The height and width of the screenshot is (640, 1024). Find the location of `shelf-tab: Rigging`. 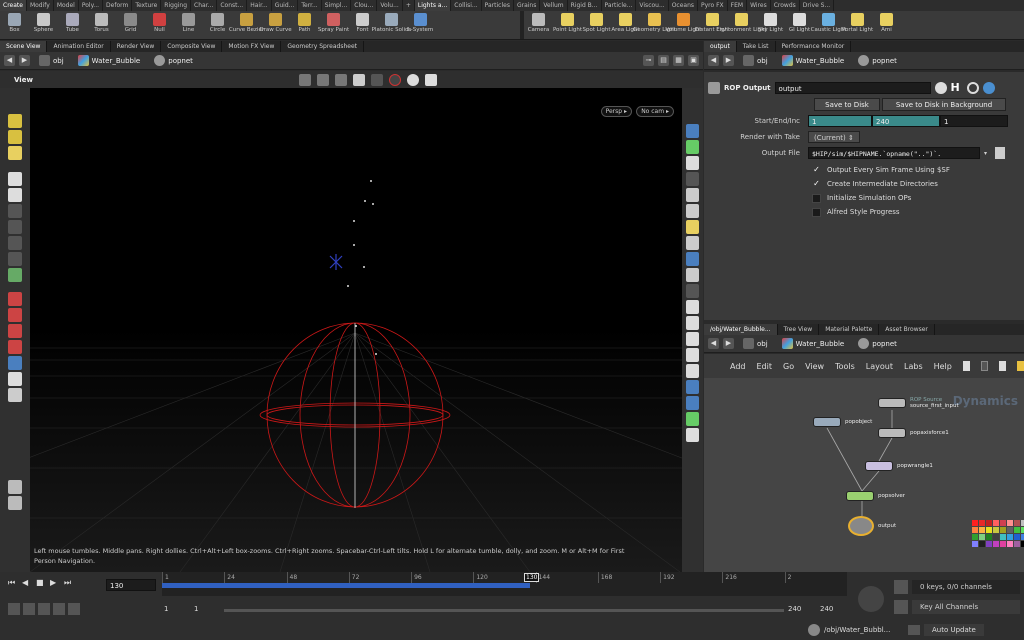

shelf-tab: Rigging is located at coordinates (176, 5).